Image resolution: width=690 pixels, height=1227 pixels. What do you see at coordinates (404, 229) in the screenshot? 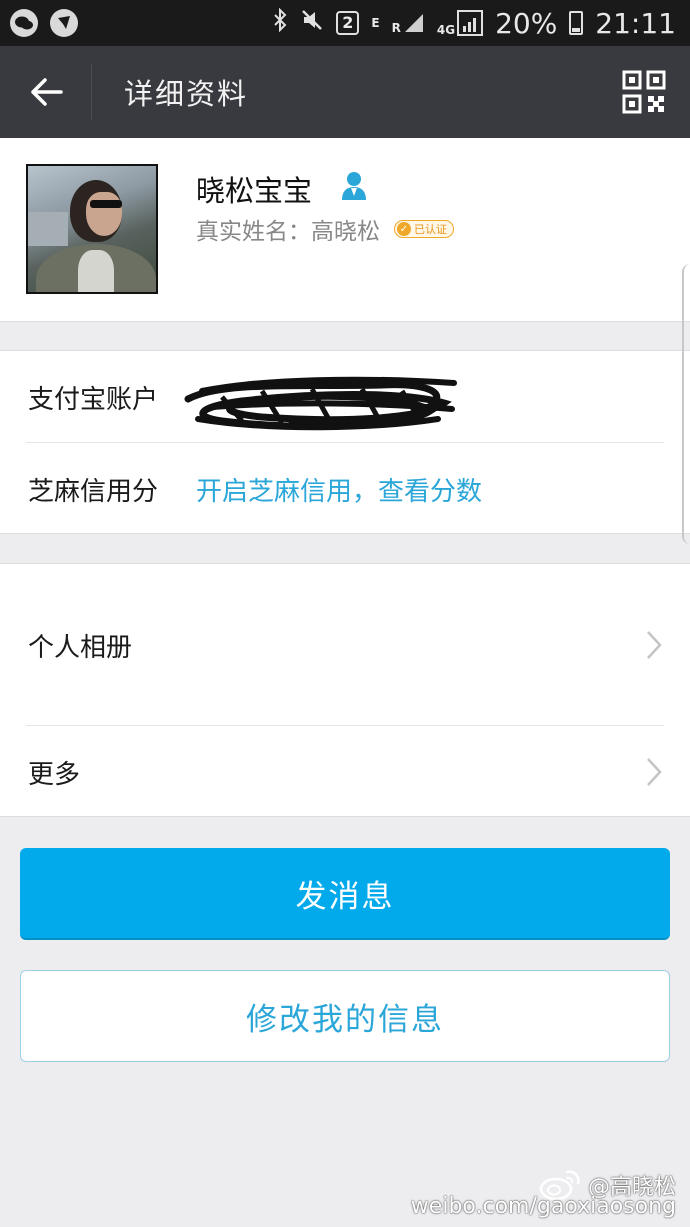
I see `check-icon: ✓` at bounding box center [404, 229].